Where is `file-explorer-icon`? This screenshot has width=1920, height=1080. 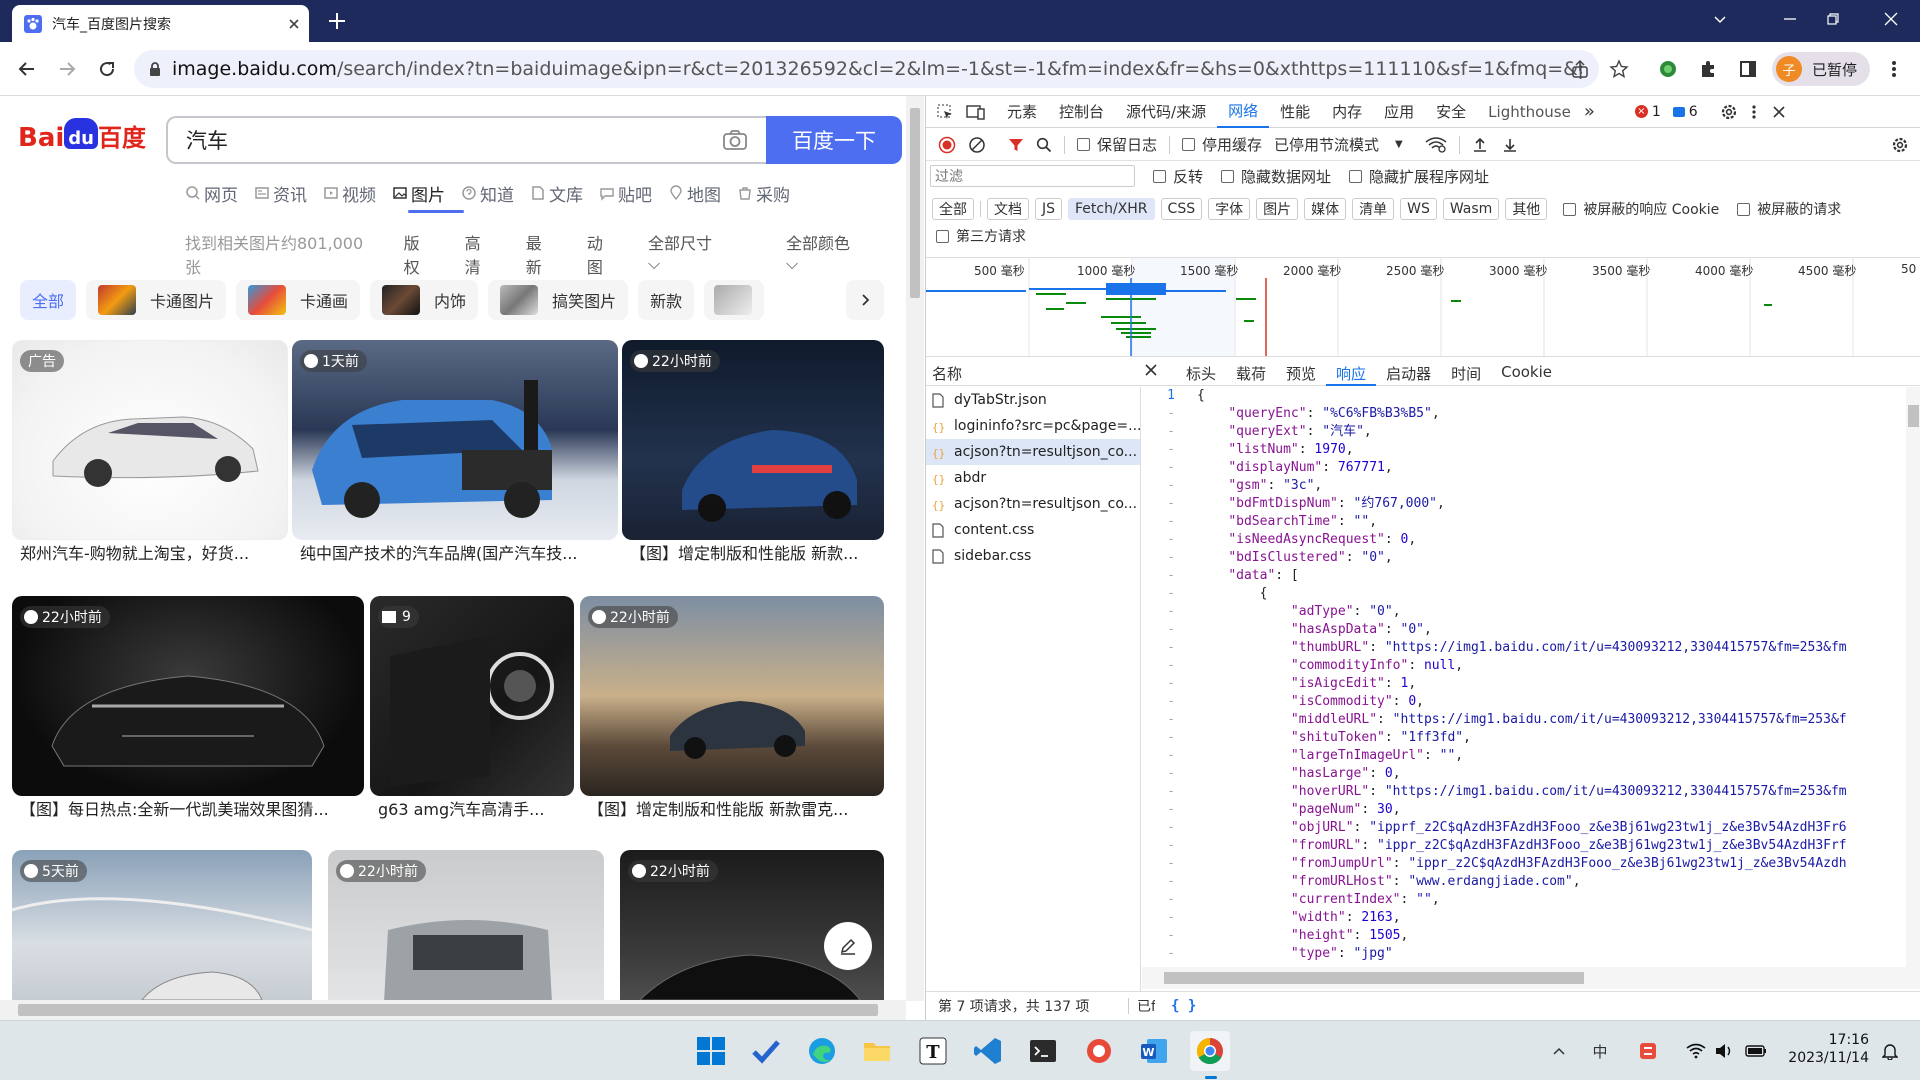
file-explorer-icon is located at coordinates (877, 1051).